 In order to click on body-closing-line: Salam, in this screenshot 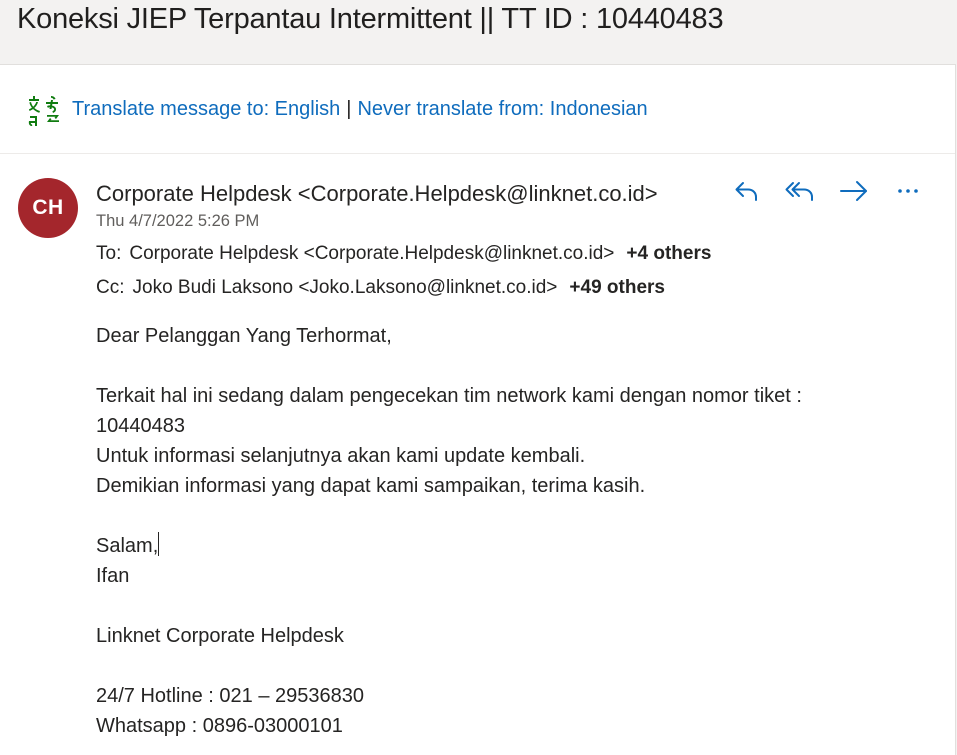, I will do `click(506, 546)`.